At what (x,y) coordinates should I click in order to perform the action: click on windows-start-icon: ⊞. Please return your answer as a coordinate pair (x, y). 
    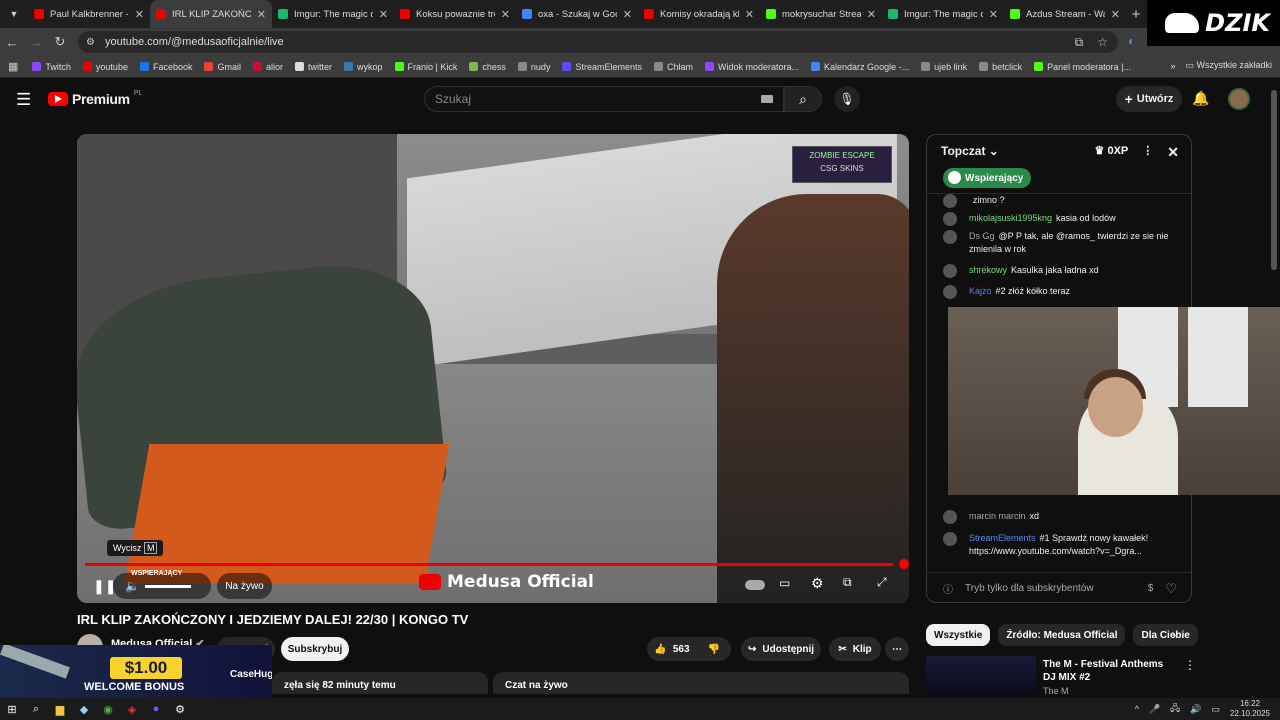
    Looking at the image, I should click on (12, 709).